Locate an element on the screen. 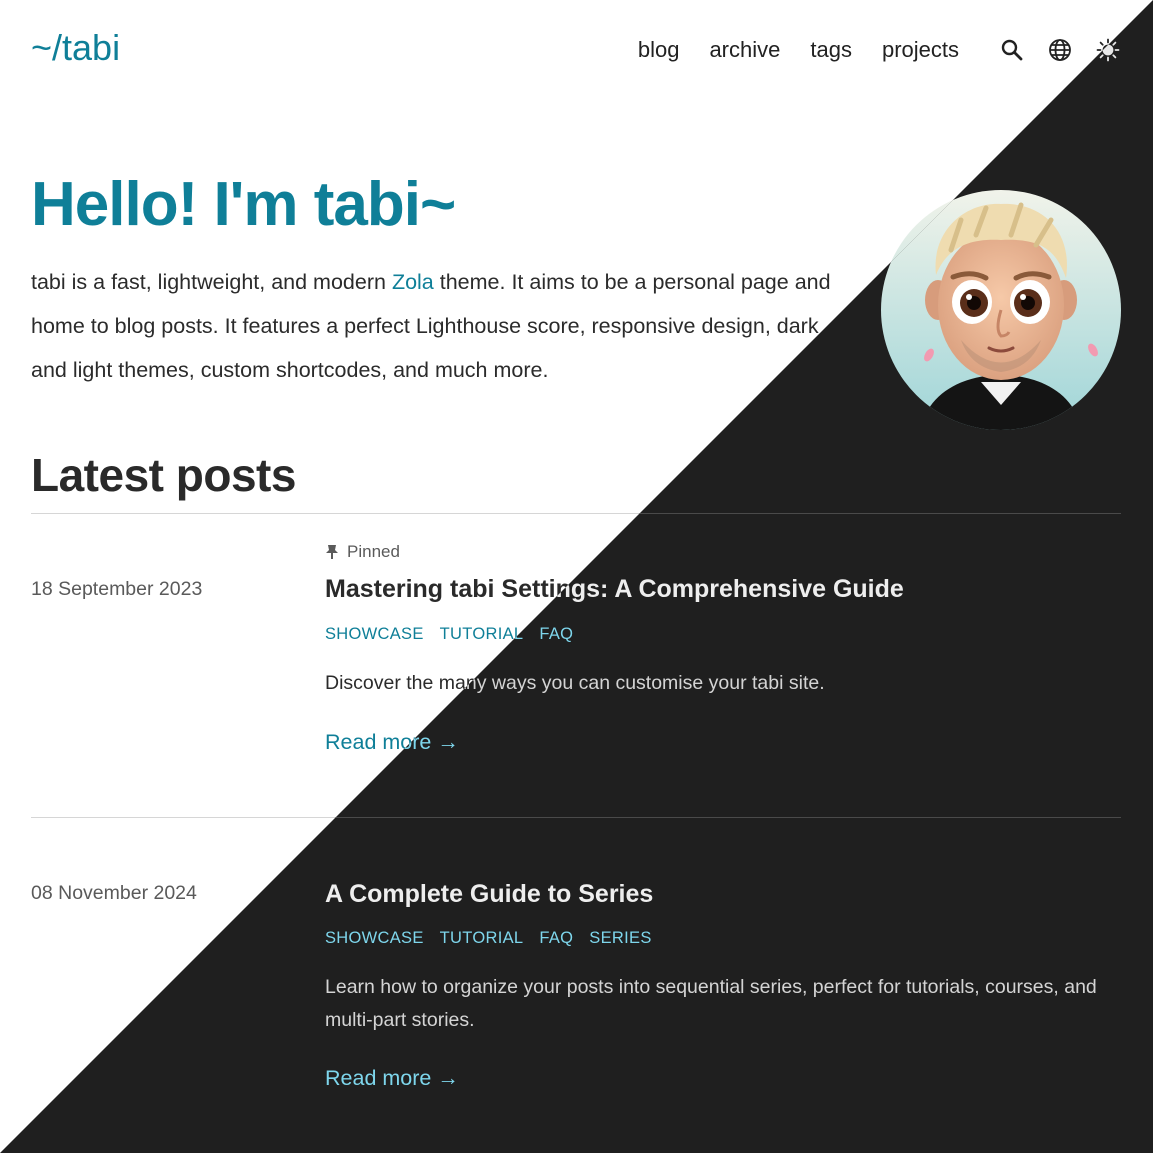  nav-projects: projects is located at coordinates (920, 50).